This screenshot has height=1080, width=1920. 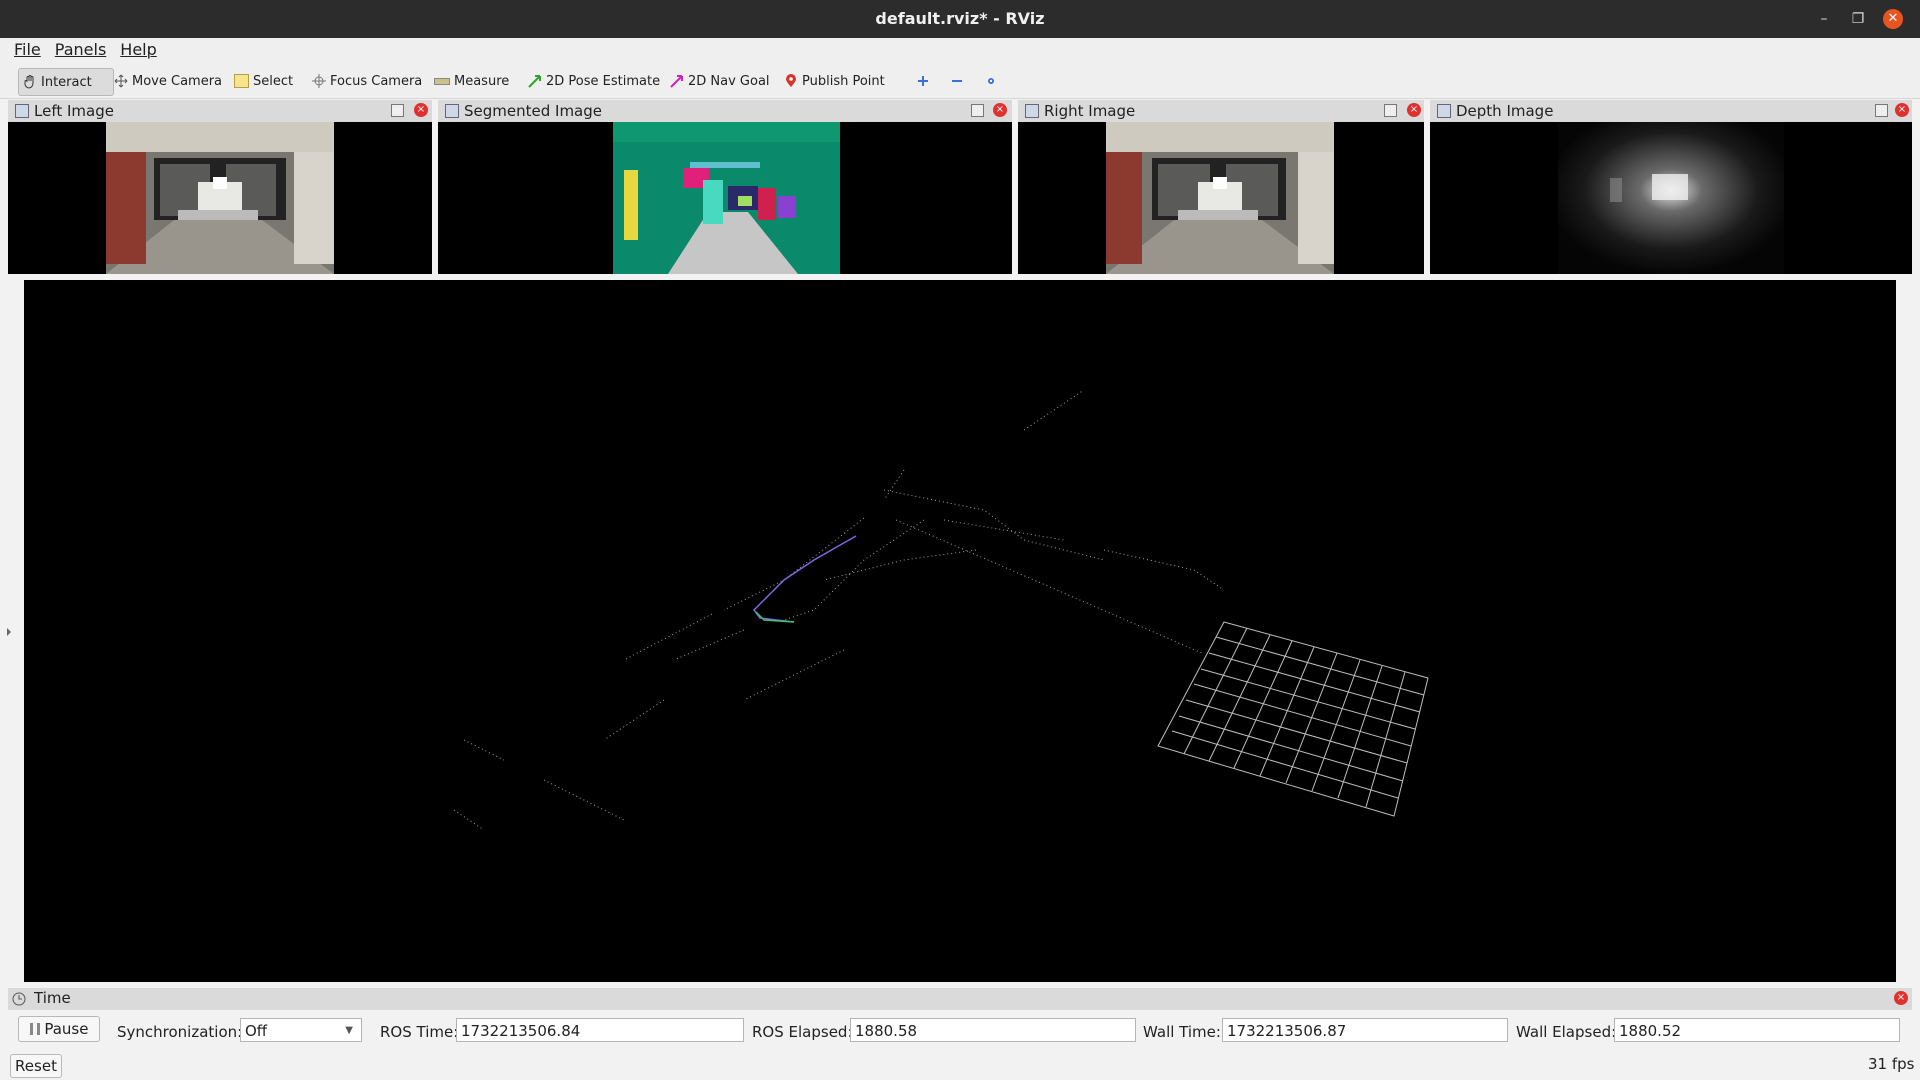 What do you see at coordinates (81, 49) in the screenshot?
I see `menu-panels: Panels` at bounding box center [81, 49].